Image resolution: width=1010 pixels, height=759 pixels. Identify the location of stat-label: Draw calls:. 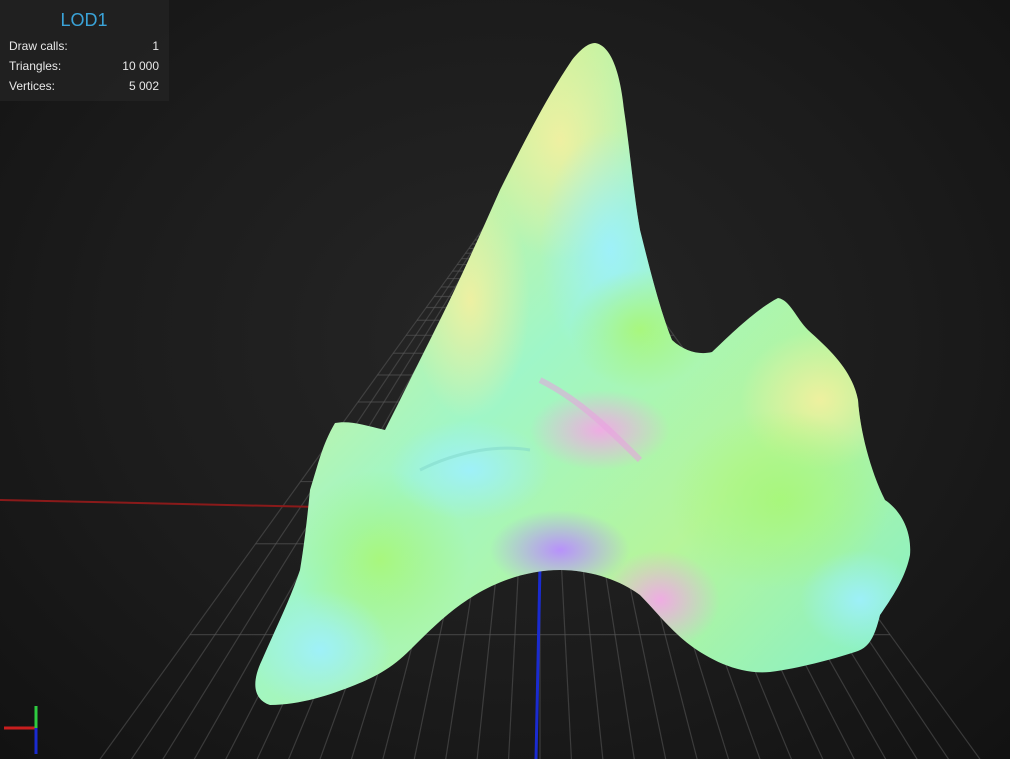
(38, 46).